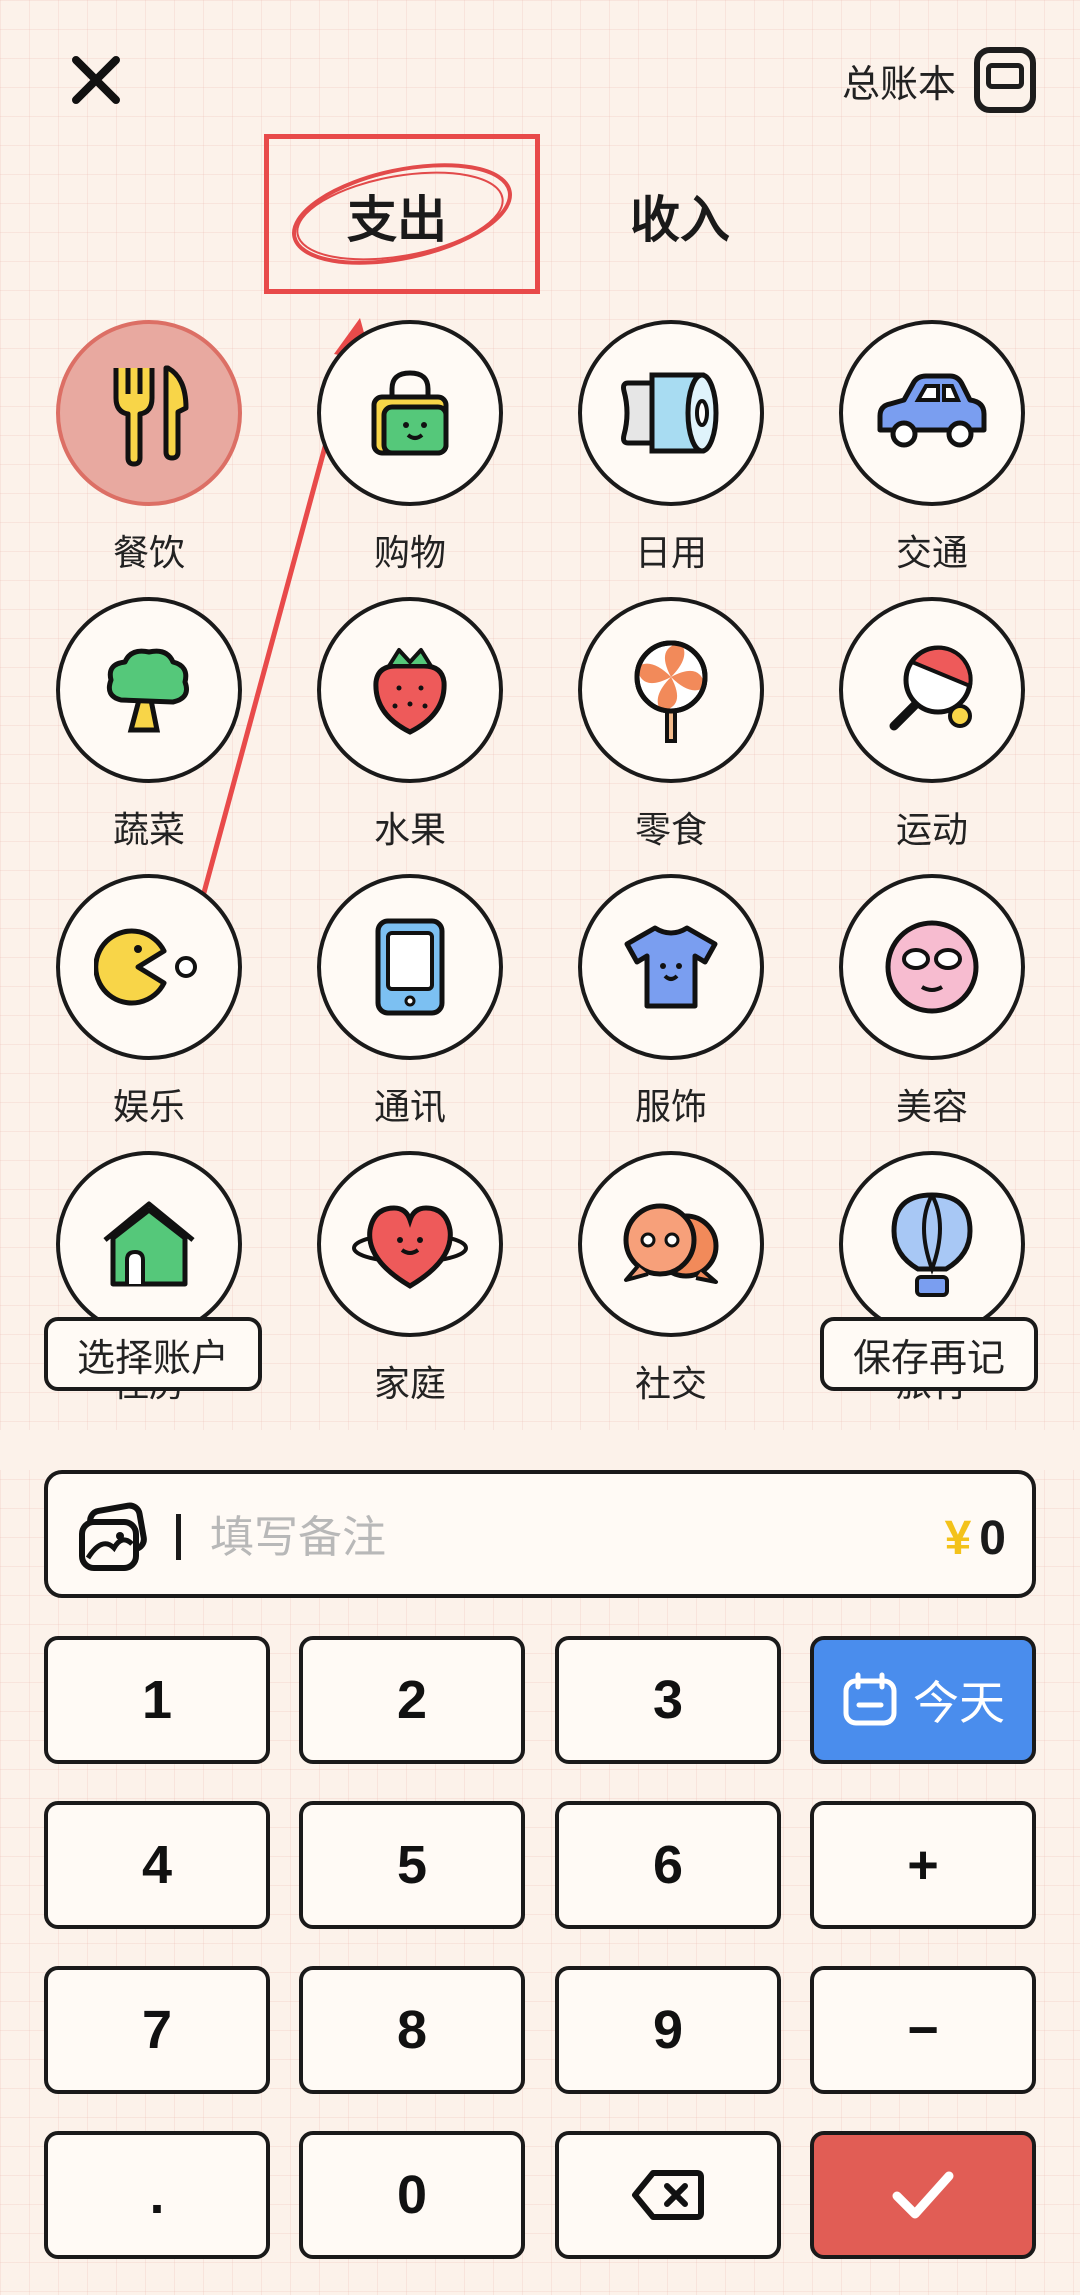 This screenshot has height=2295, width=1080. I want to click on category-vegetables: 蔬菜, so click(149, 732).